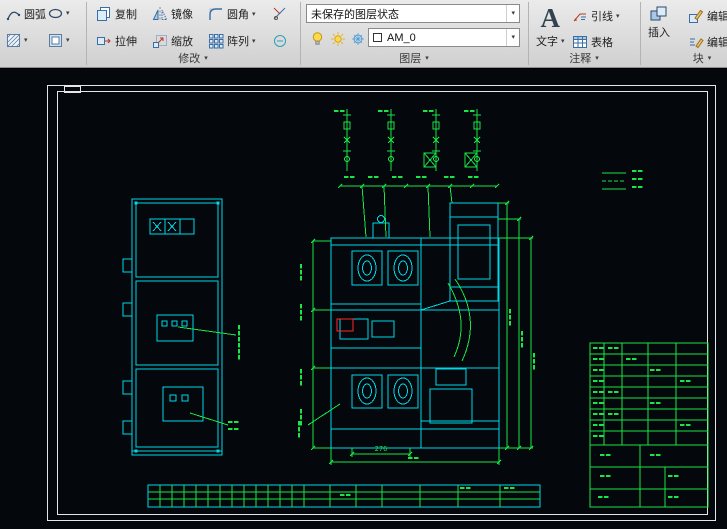 The height and width of the screenshot is (529, 727). Describe the element at coordinates (414, 58) in the screenshot. I see `panel-label-layers: 图层 ▾` at that location.